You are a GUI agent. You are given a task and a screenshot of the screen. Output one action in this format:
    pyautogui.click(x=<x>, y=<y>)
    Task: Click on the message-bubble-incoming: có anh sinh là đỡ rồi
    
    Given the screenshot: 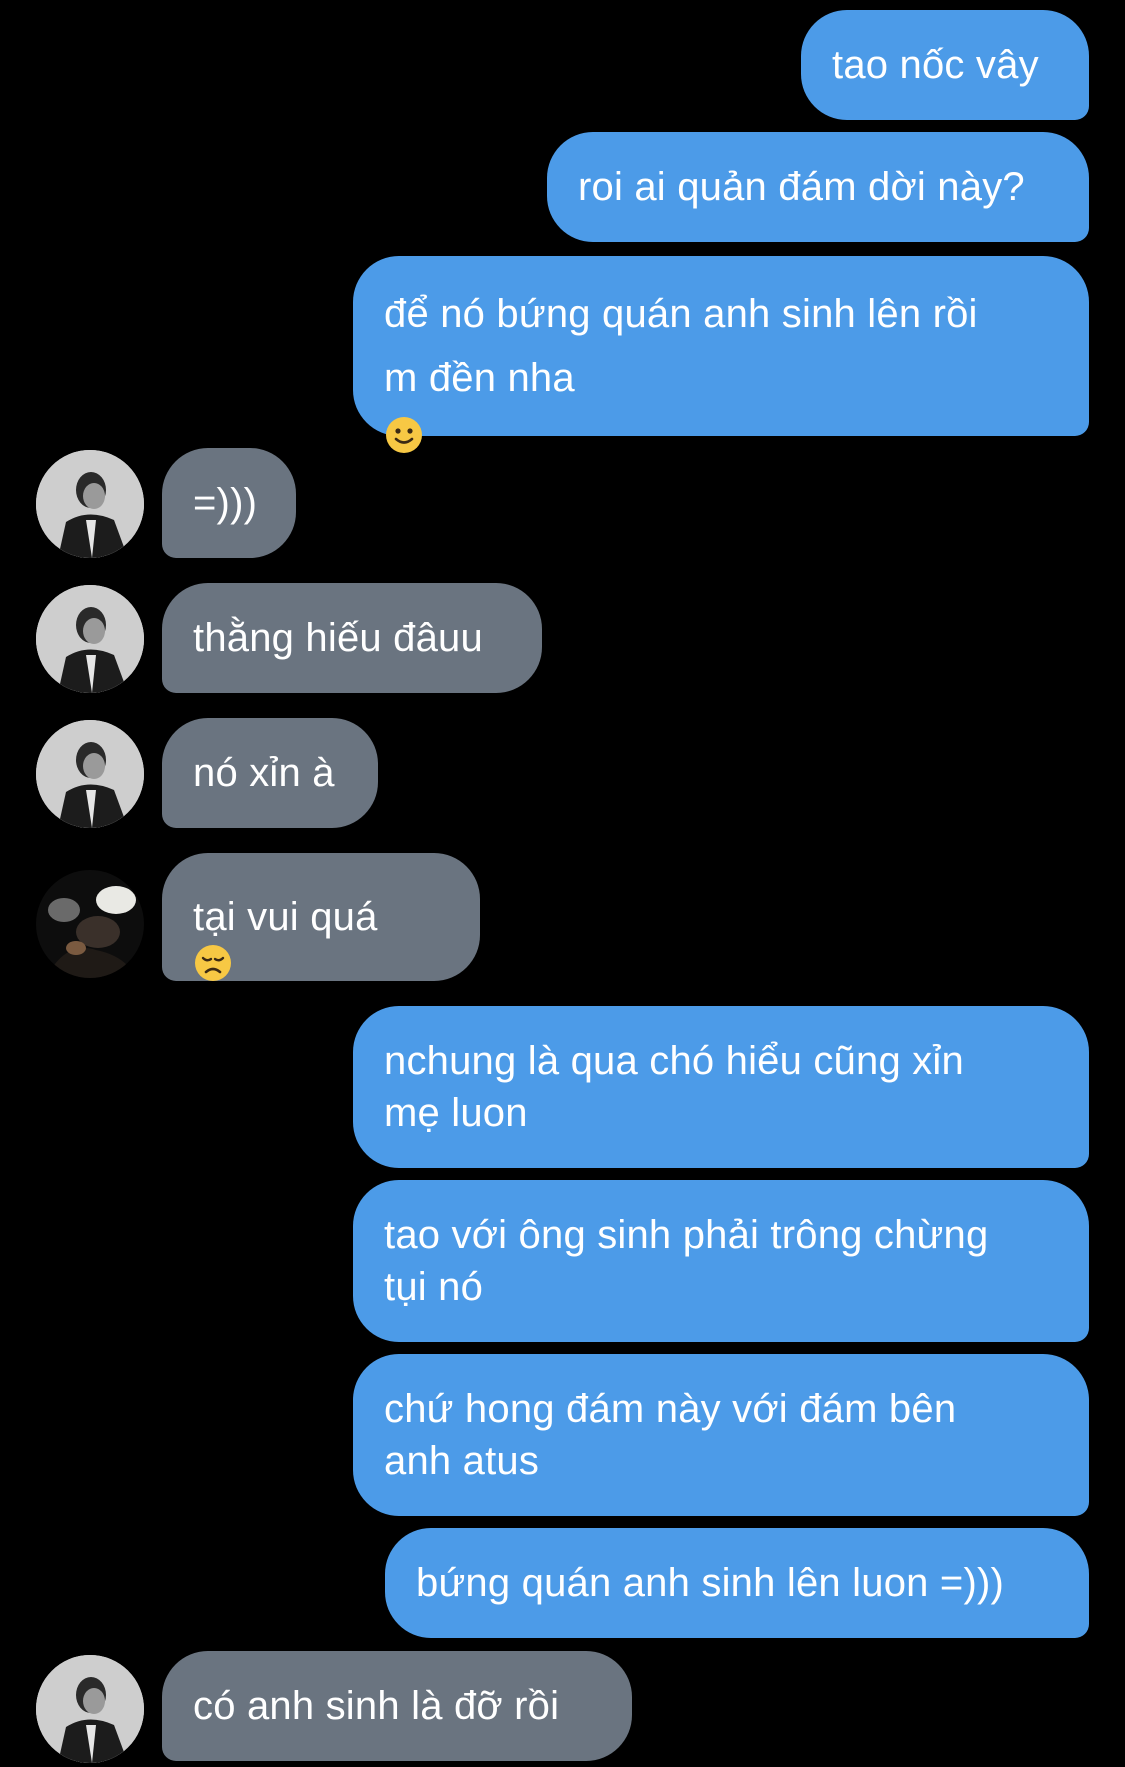 What is the action you would take?
    pyautogui.click(x=397, y=1706)
    